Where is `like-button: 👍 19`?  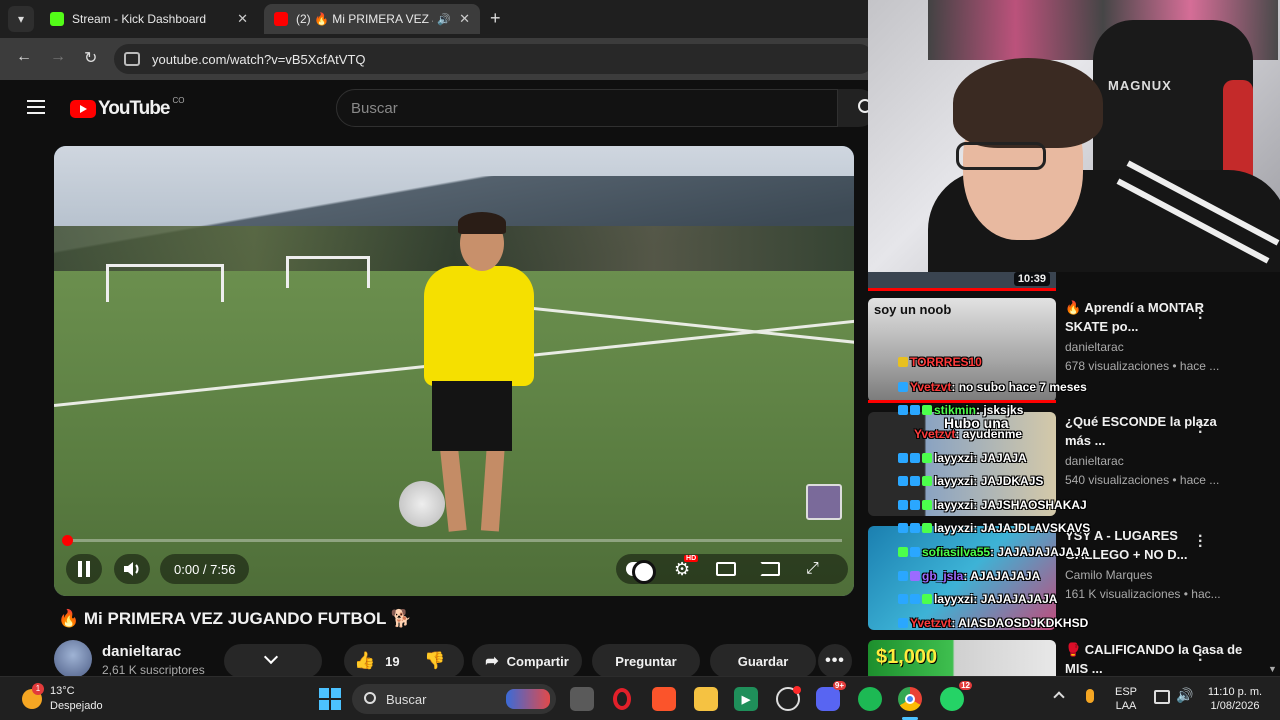 like-button: 👍 19 is located at coordinates (377, 661).